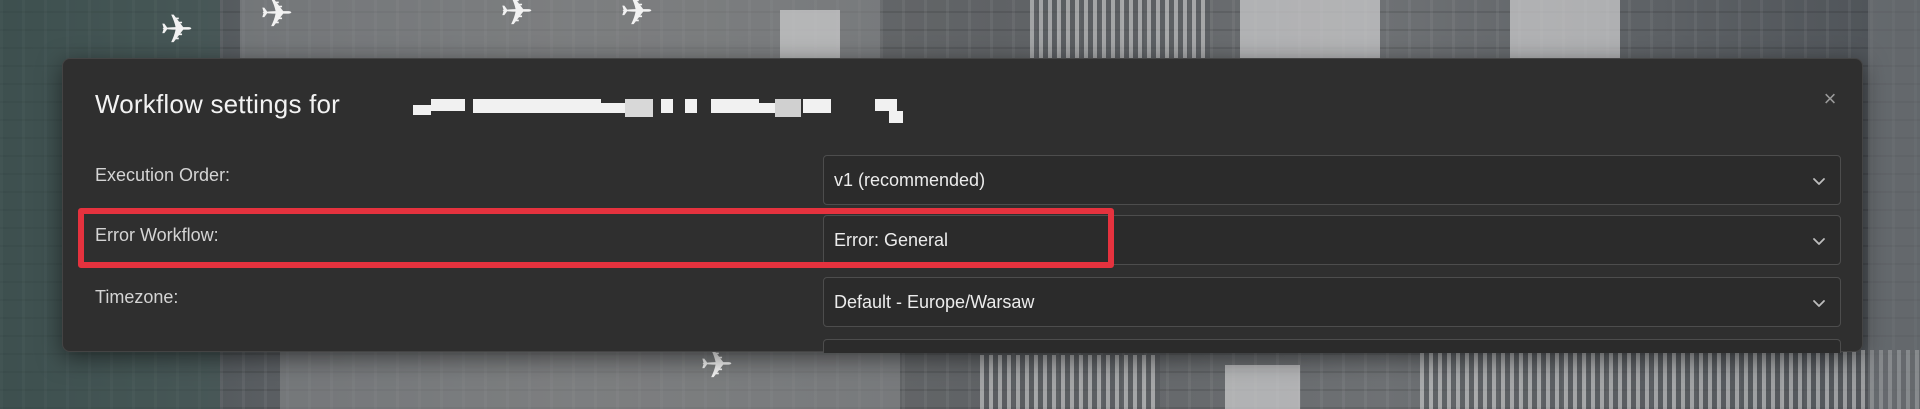 This screenshot has width=1920, height=409. I want to click on redacted-workflow-name, so click(623, 107).